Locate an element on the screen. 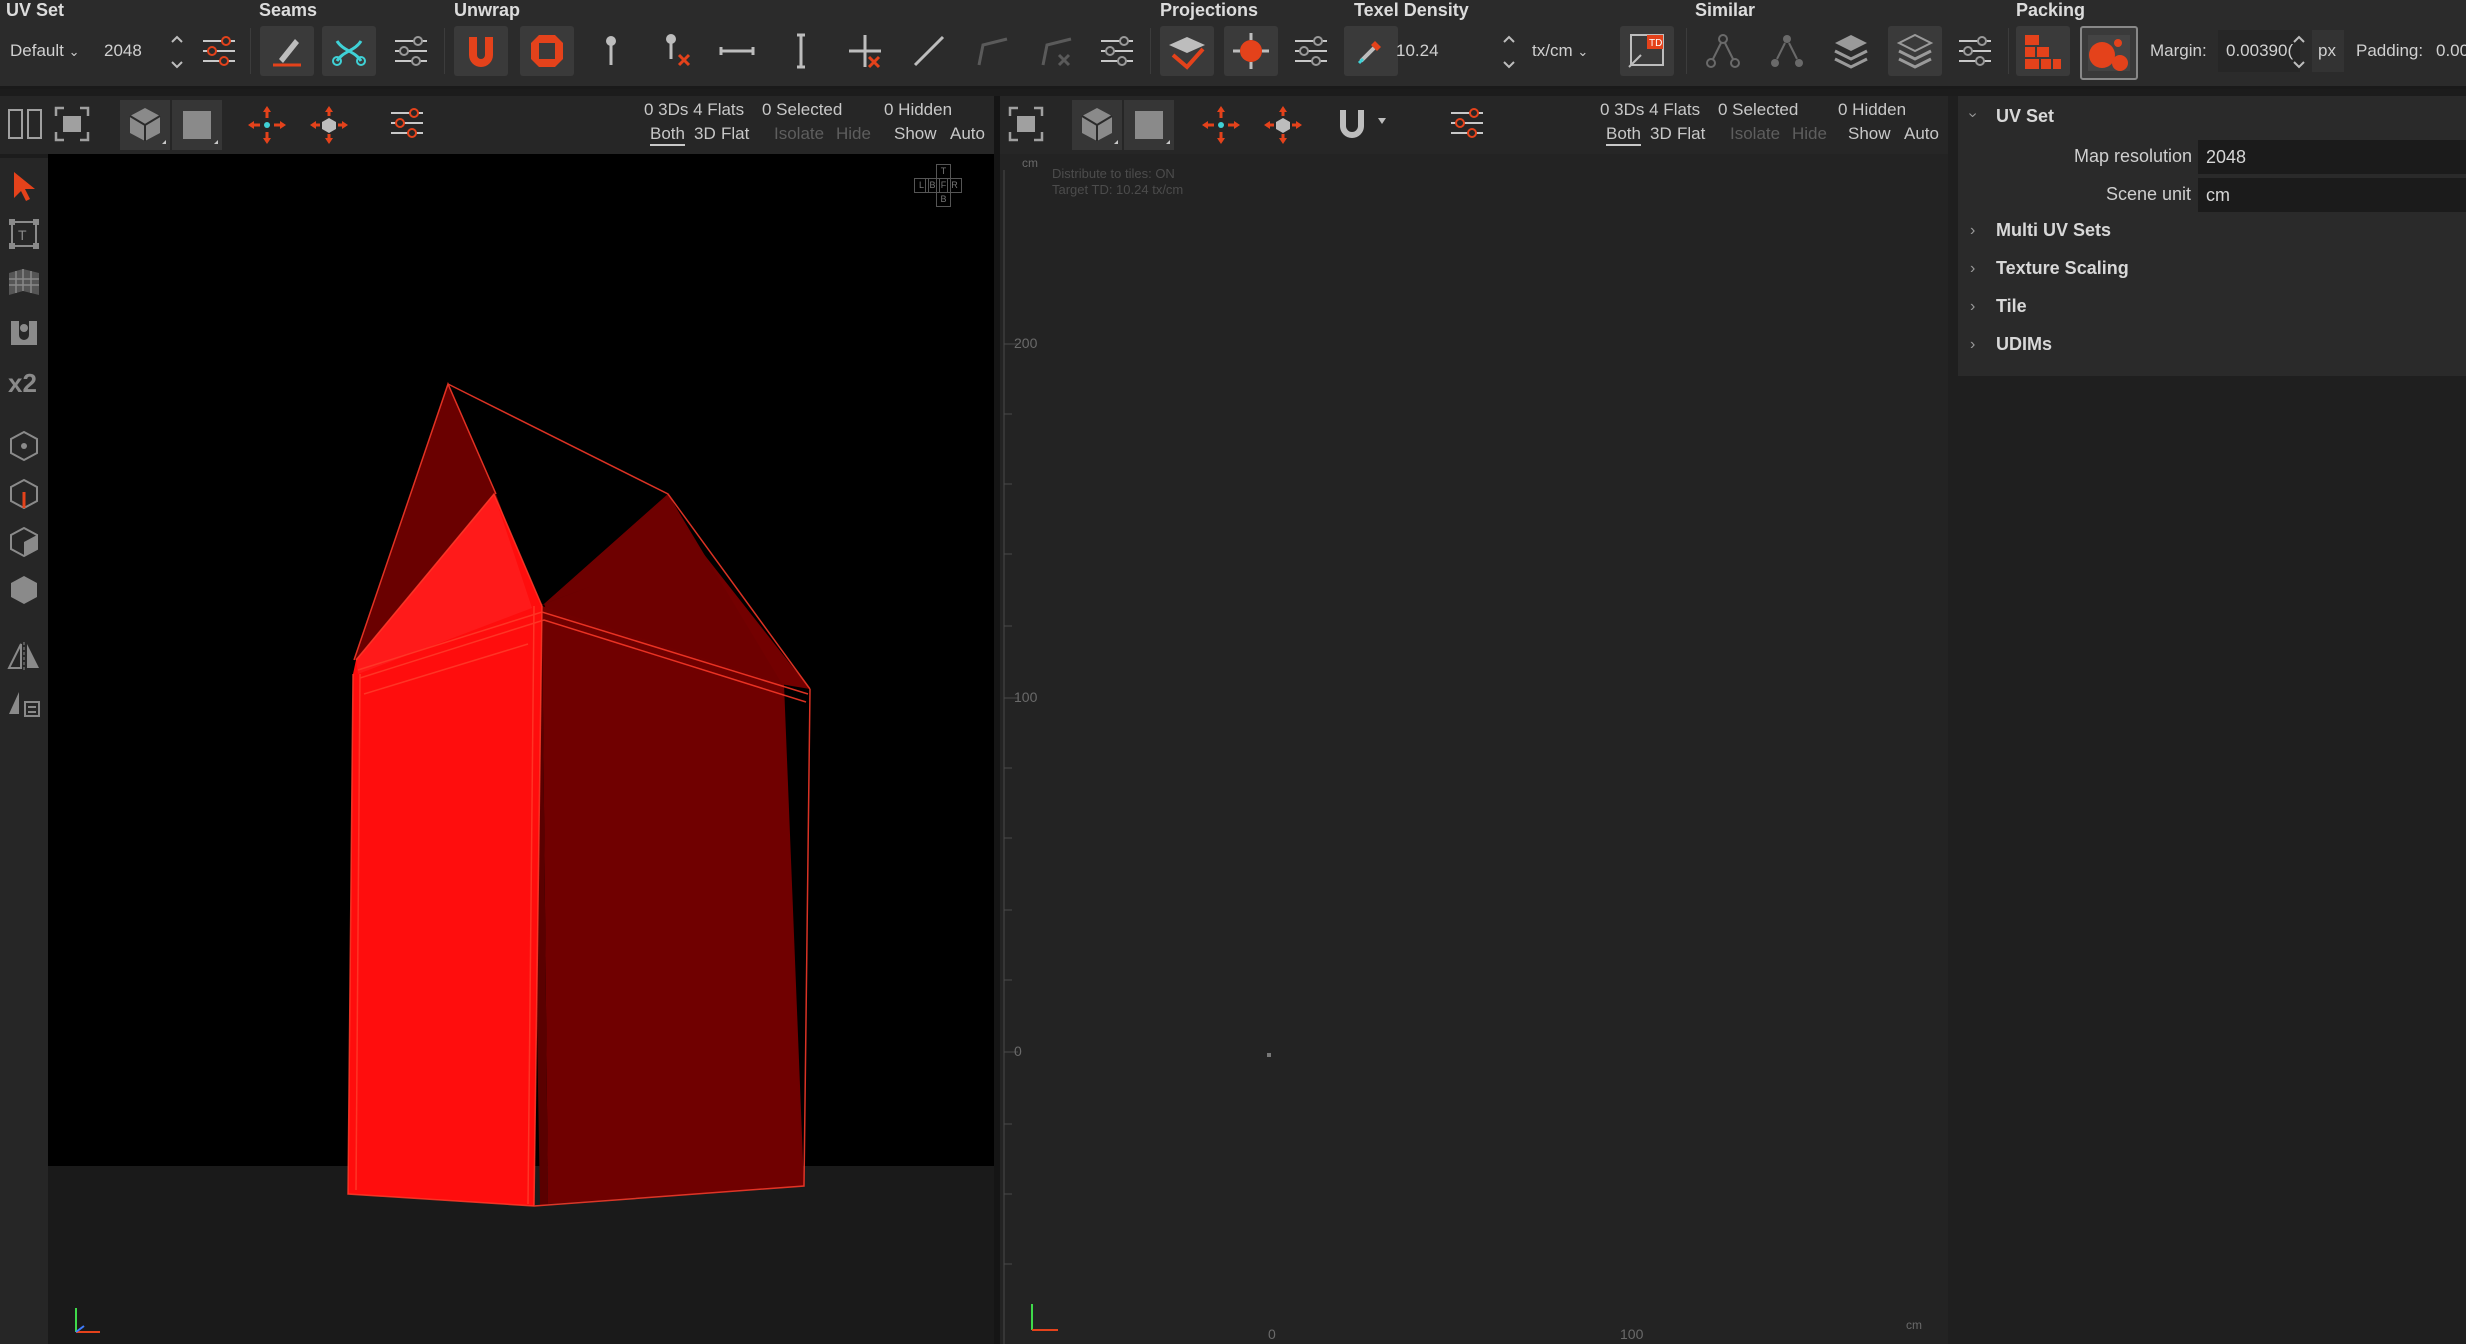 The image size is (2466, 1344). focus-all-button is located at coordinates (329, 125).